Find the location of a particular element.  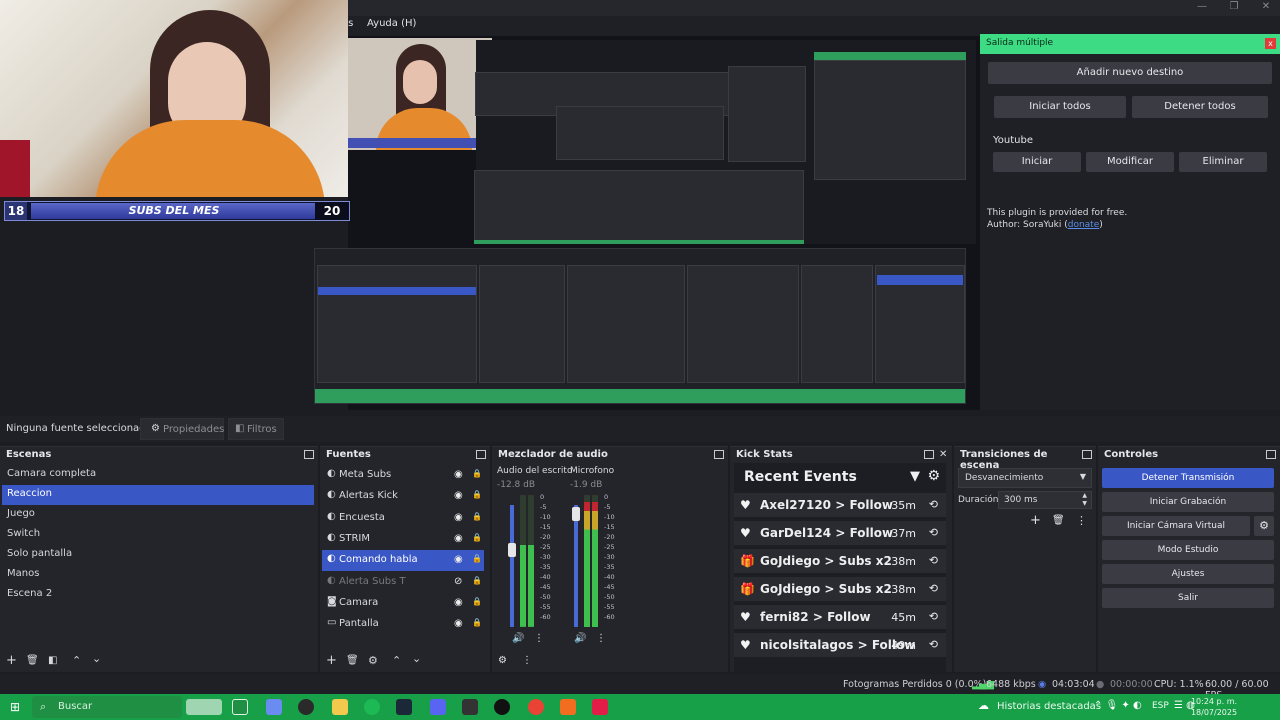

scene-filter-icon: ◧ is located at coordinates (52, 660).